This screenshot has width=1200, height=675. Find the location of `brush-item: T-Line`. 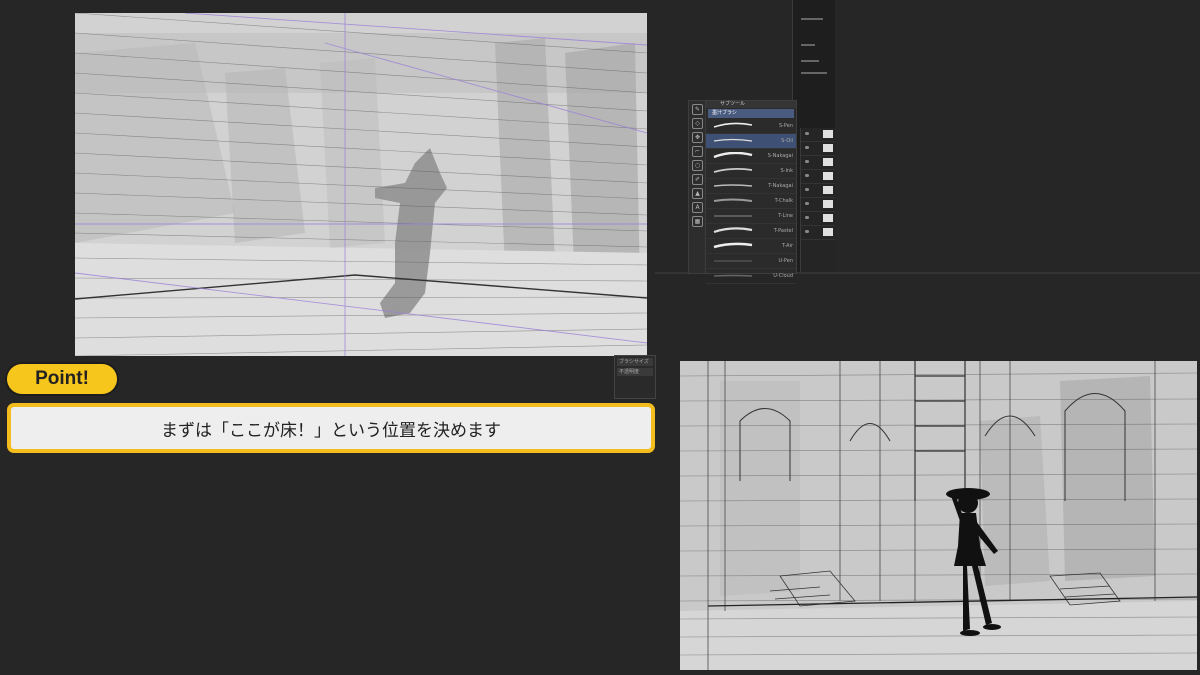

brush-item: T-Line is located at coordinates (751, 216).